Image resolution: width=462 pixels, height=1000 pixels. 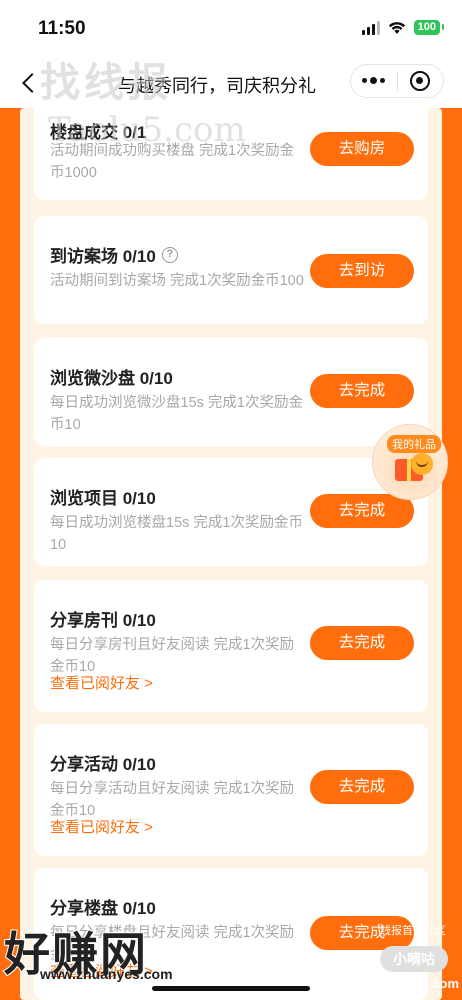 What do you see at coordinates (414, 959) in the screenshot?
I see `watermark-badge: 小嘀咕` at bounding box center [414, 959].